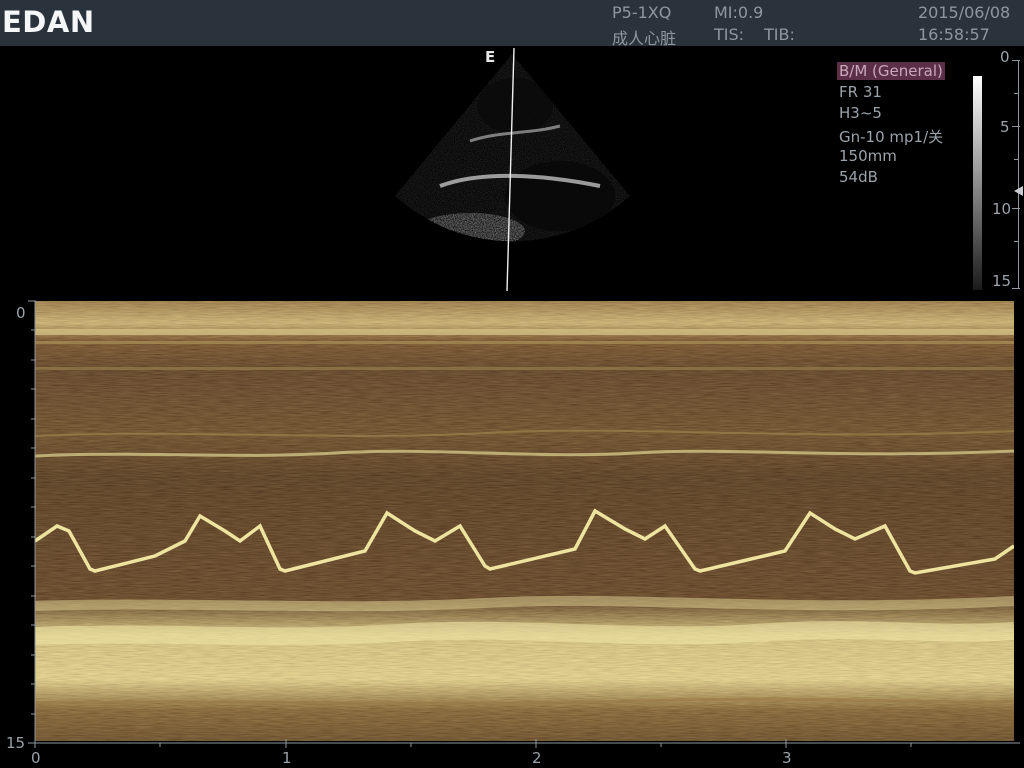  Describe the element at coordinates (1002, 209) in the screenshot. I see `depth-label-10: 10` at that location.